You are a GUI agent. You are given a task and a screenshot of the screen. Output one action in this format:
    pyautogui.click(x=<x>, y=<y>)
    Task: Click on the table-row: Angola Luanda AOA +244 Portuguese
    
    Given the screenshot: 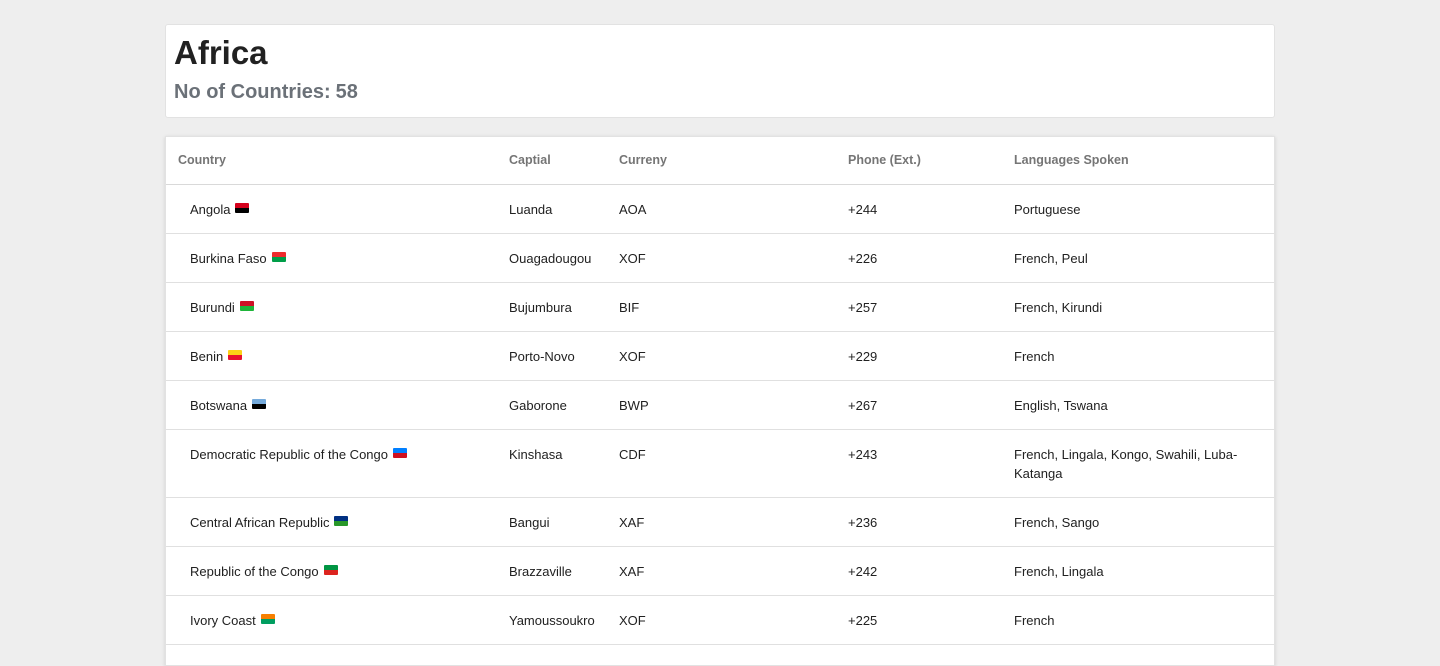 What is the action you would take?
    pyautogui.click(x=720, y=209)
    